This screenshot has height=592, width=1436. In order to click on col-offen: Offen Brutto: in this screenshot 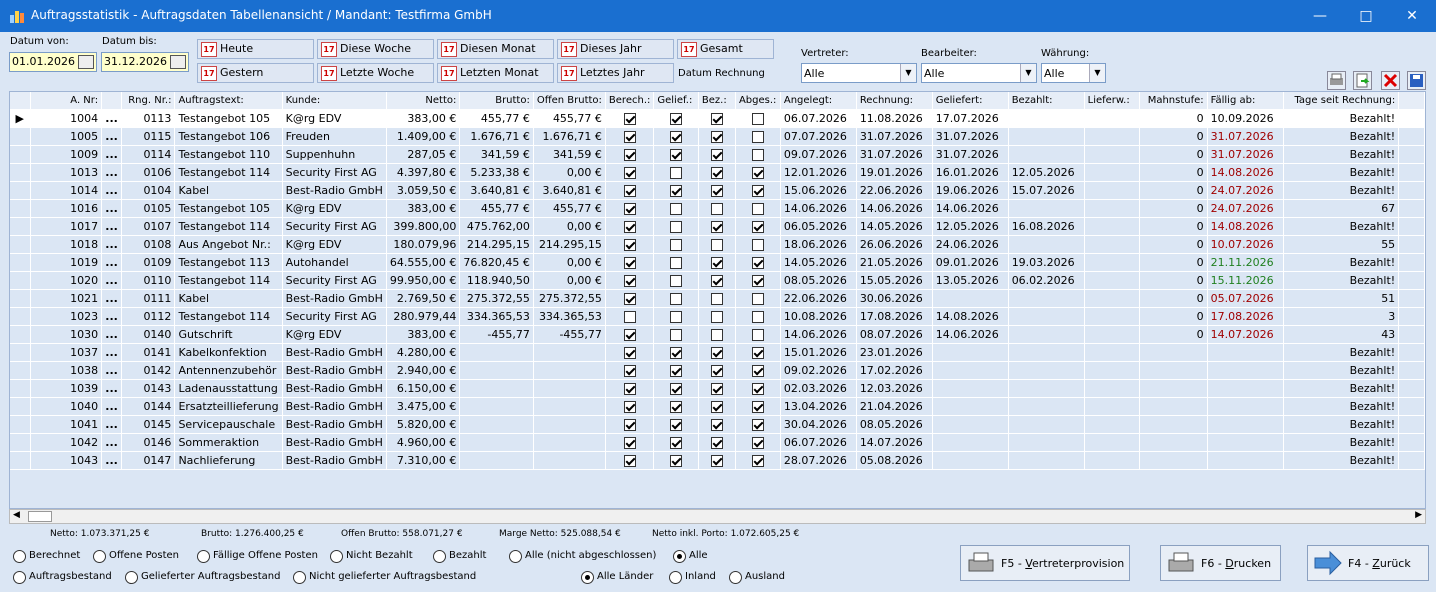, I will do `click(569, 101)`.